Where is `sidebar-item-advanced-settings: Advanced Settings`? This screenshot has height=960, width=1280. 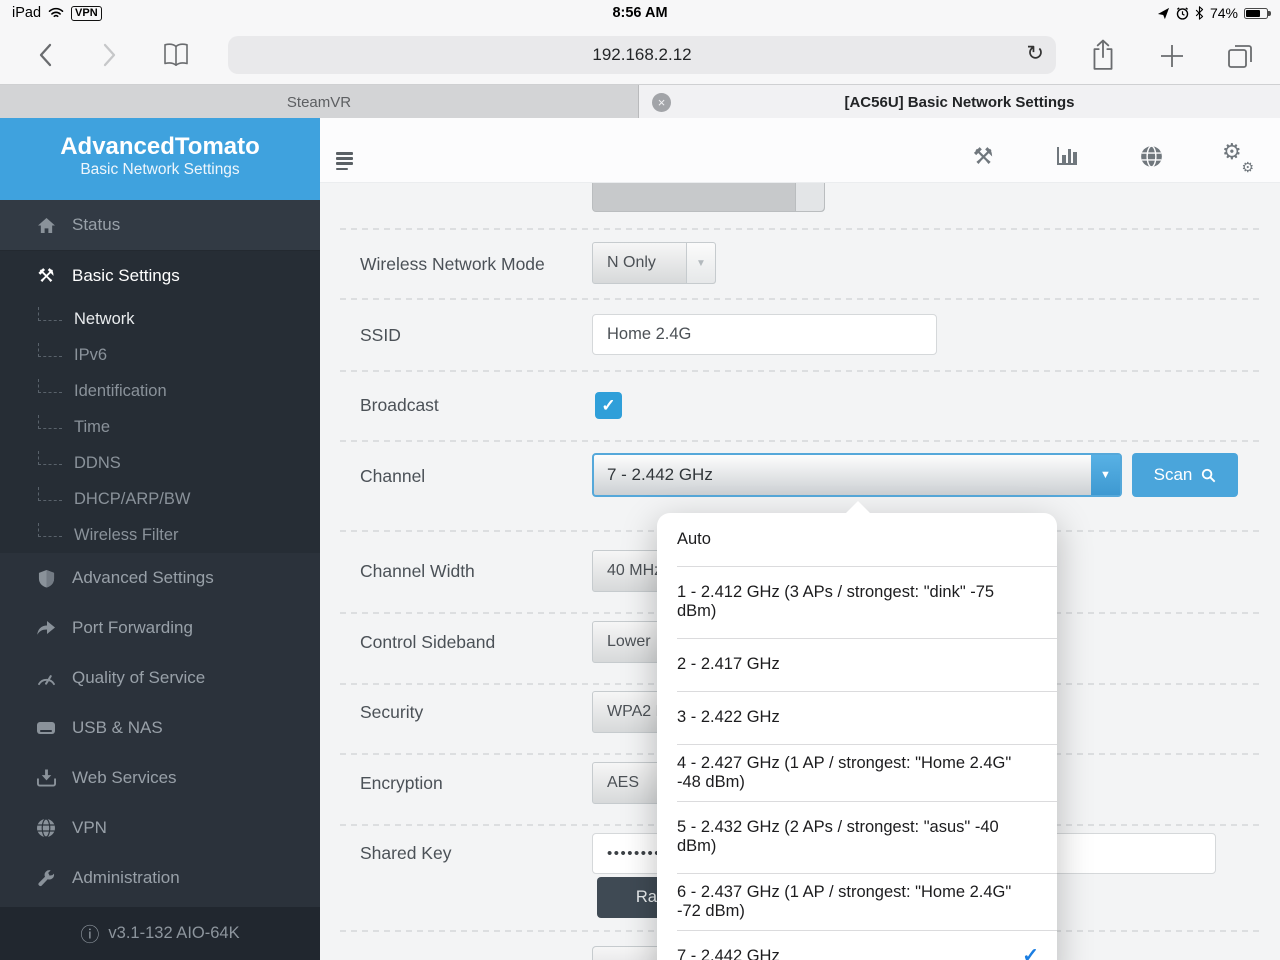
sidebar-item-advanced-settings: Advanced Settings is located at coordinates (160, 578).